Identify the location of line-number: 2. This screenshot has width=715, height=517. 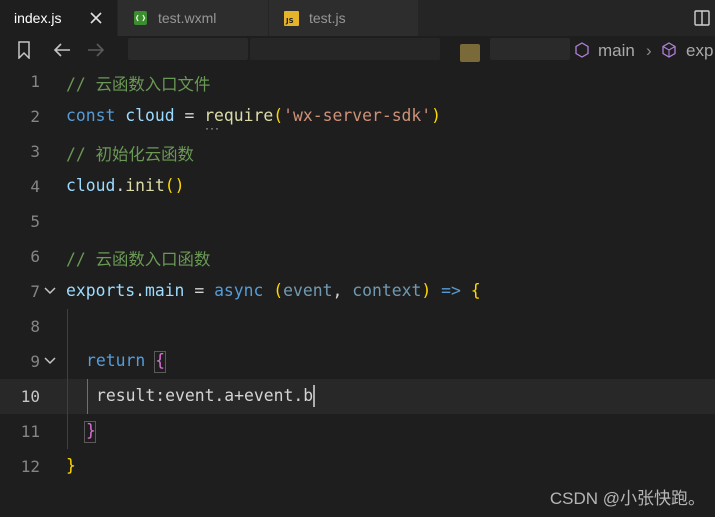
(35, 116).